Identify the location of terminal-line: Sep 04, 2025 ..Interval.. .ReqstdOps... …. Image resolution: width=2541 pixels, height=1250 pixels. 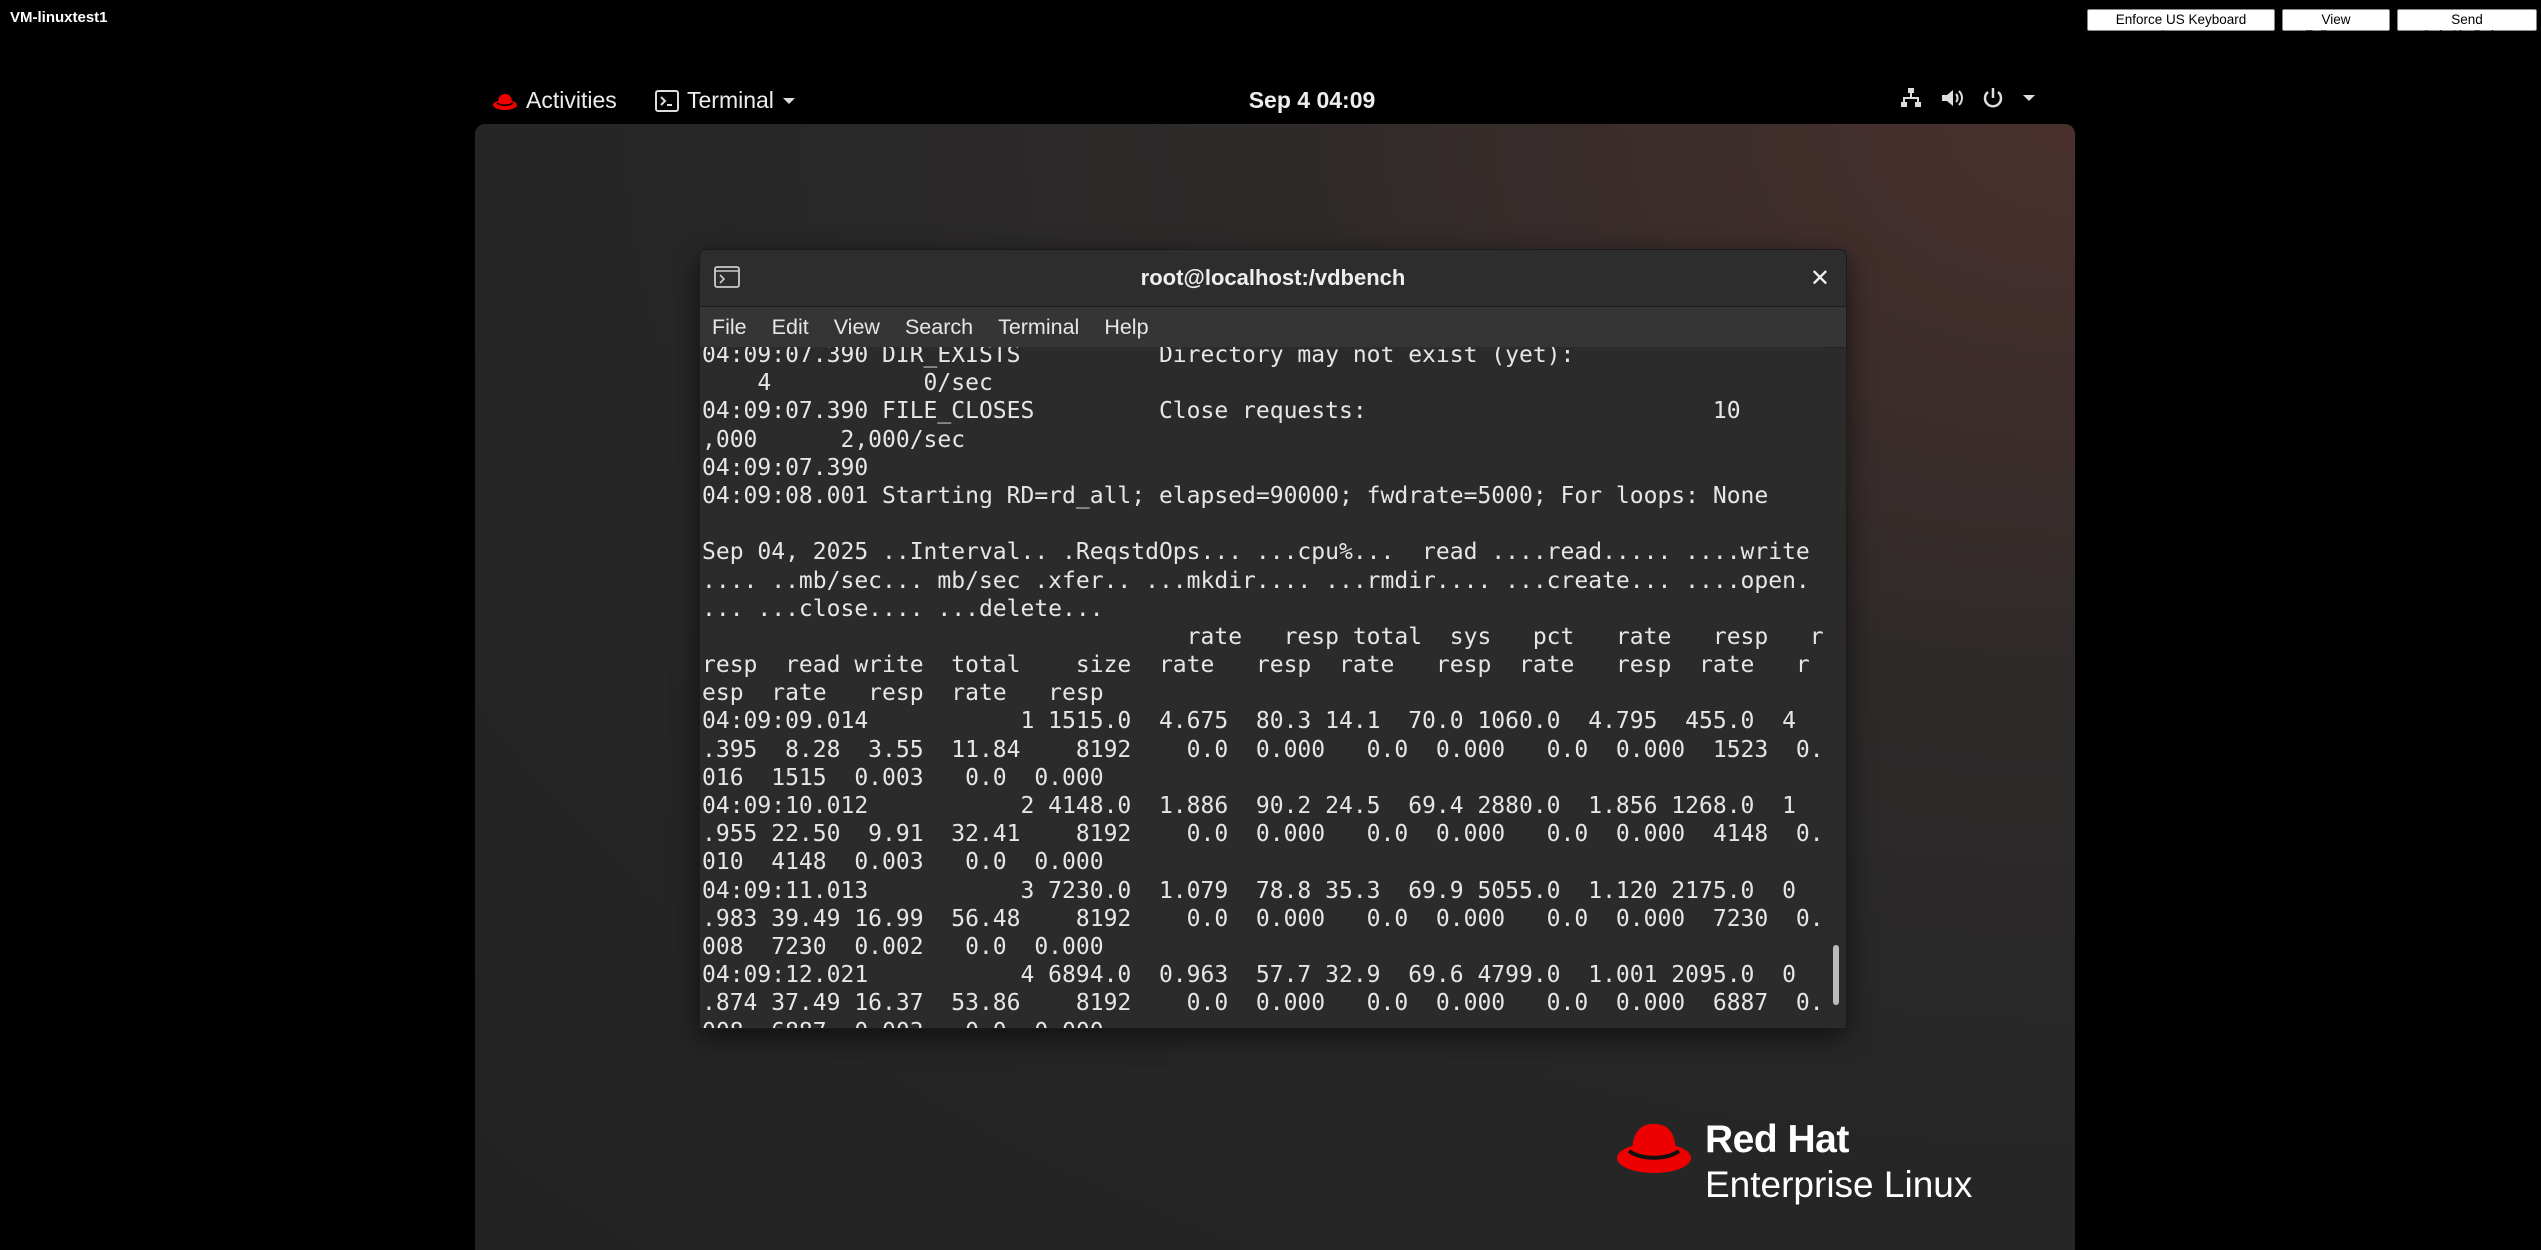
(1256, 552).